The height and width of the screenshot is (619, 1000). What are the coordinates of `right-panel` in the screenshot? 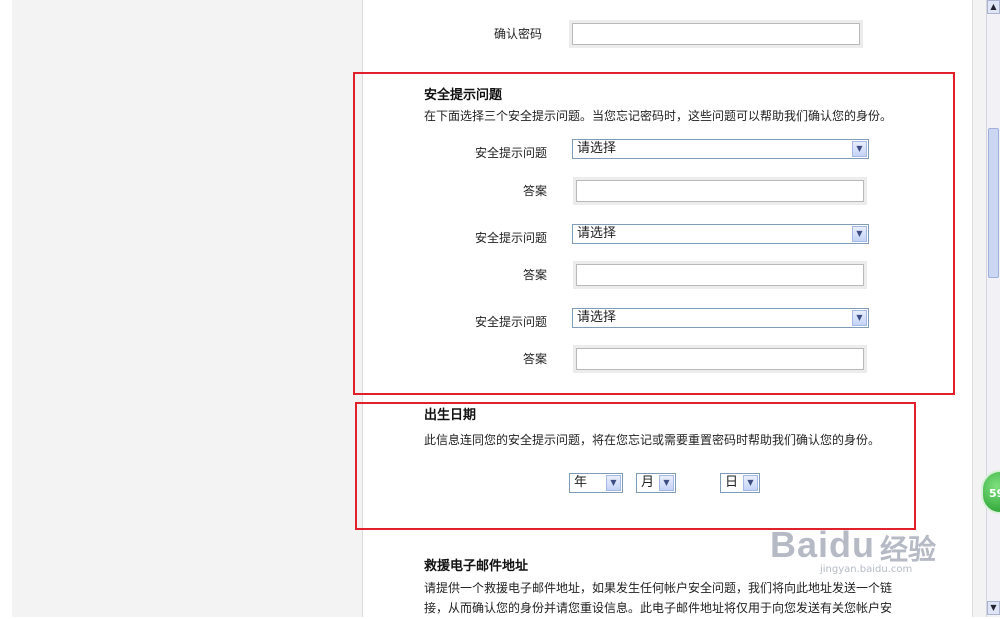 It's located at (979, 308).